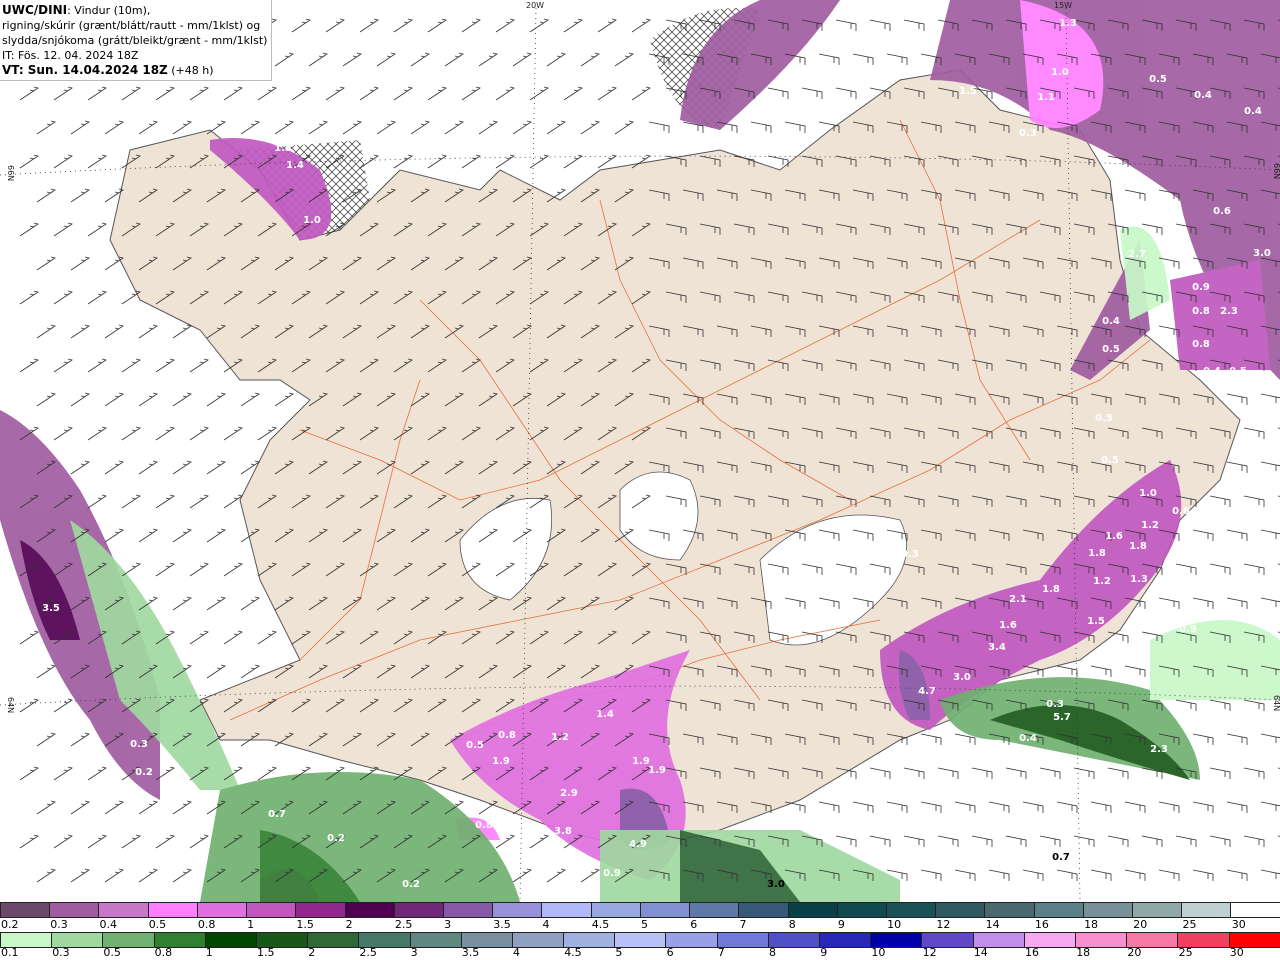  I want to click on precip-value: 1.5, so click(968, 91).